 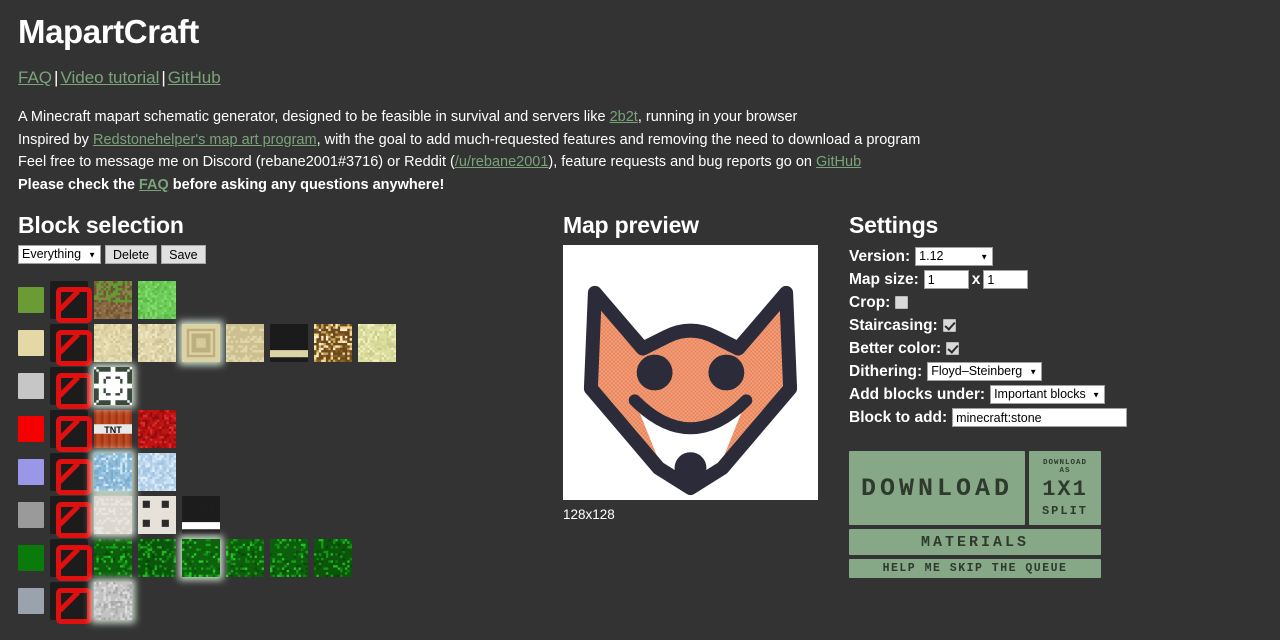 I want to click on skip-queue-button: HELP ME SKIP THE QUEUE, so click(x=975, y=568).